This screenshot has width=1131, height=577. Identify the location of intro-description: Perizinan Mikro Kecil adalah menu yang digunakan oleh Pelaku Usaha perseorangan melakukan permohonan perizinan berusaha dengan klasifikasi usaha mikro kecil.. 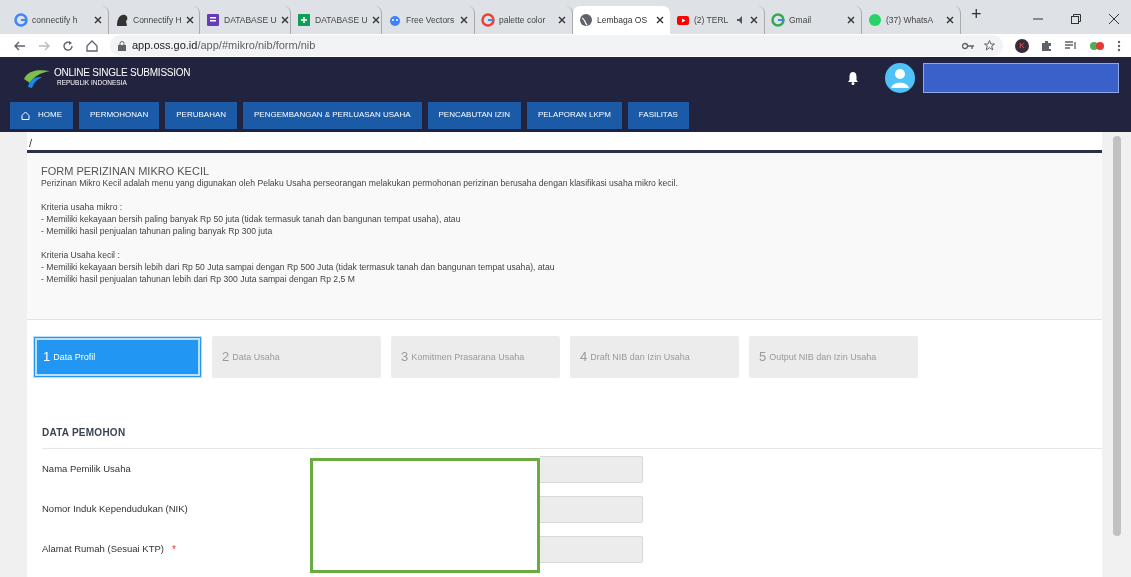
(360, 183).